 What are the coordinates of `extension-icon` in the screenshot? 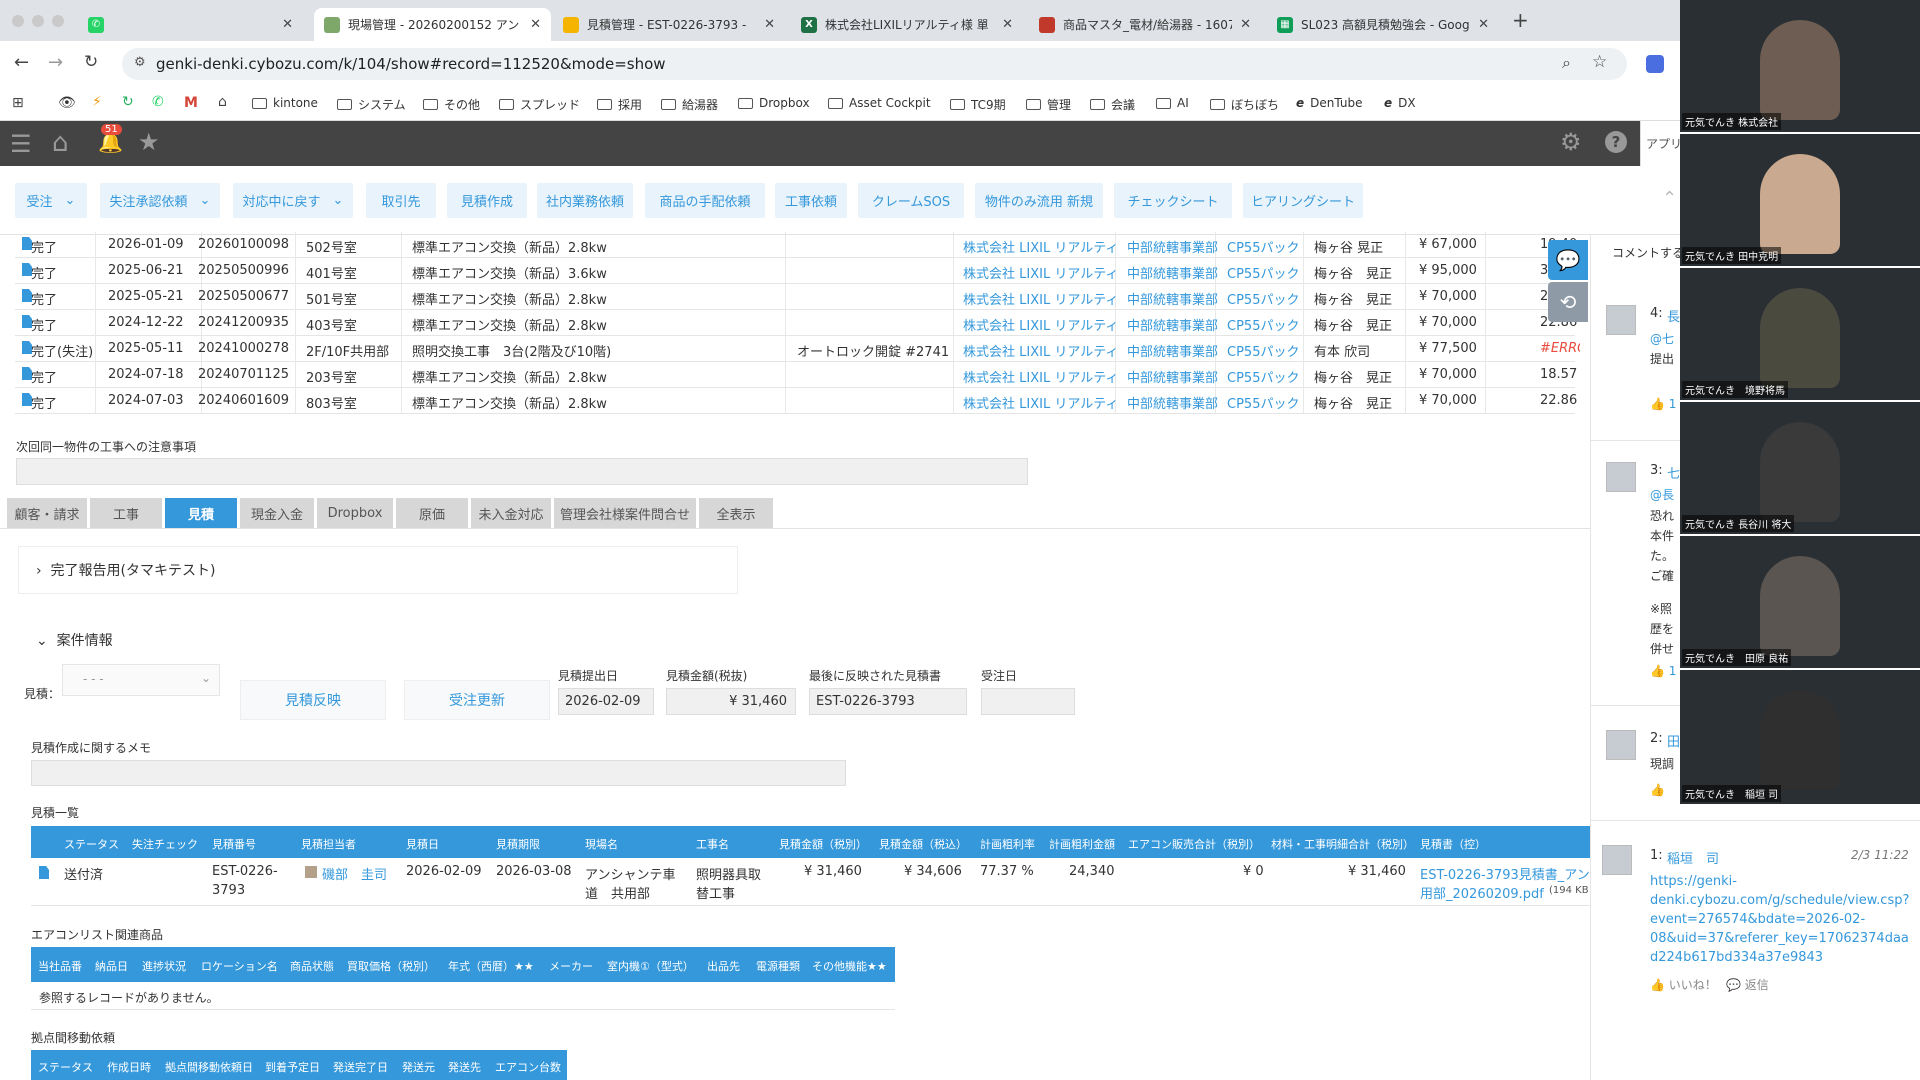 It's located at (1655, 64).